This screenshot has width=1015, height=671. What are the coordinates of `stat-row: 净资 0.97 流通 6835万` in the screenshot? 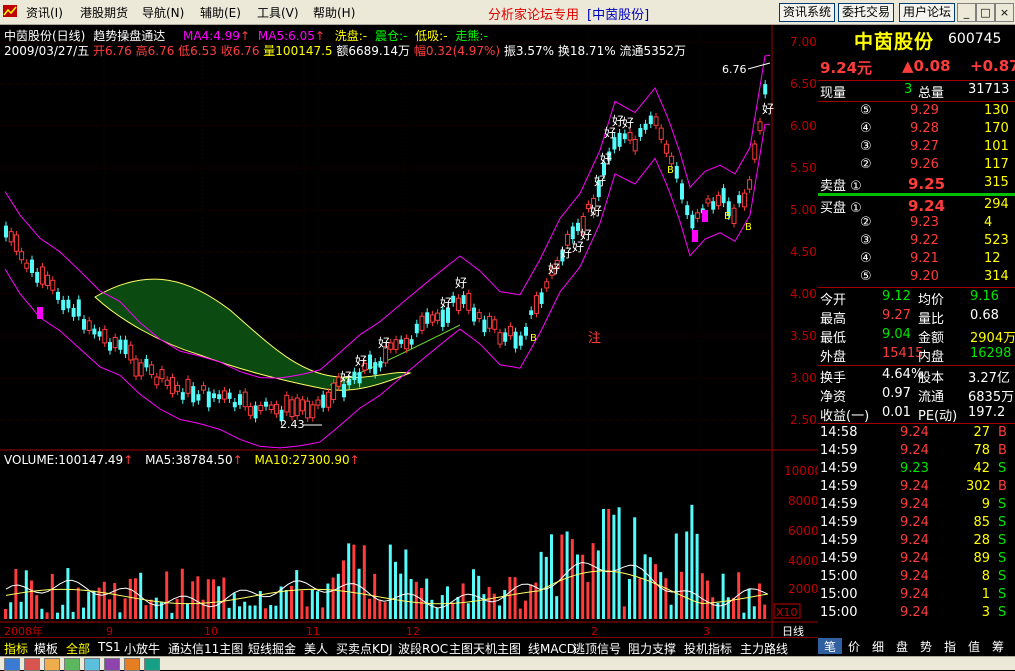 It's located at (916, 395).